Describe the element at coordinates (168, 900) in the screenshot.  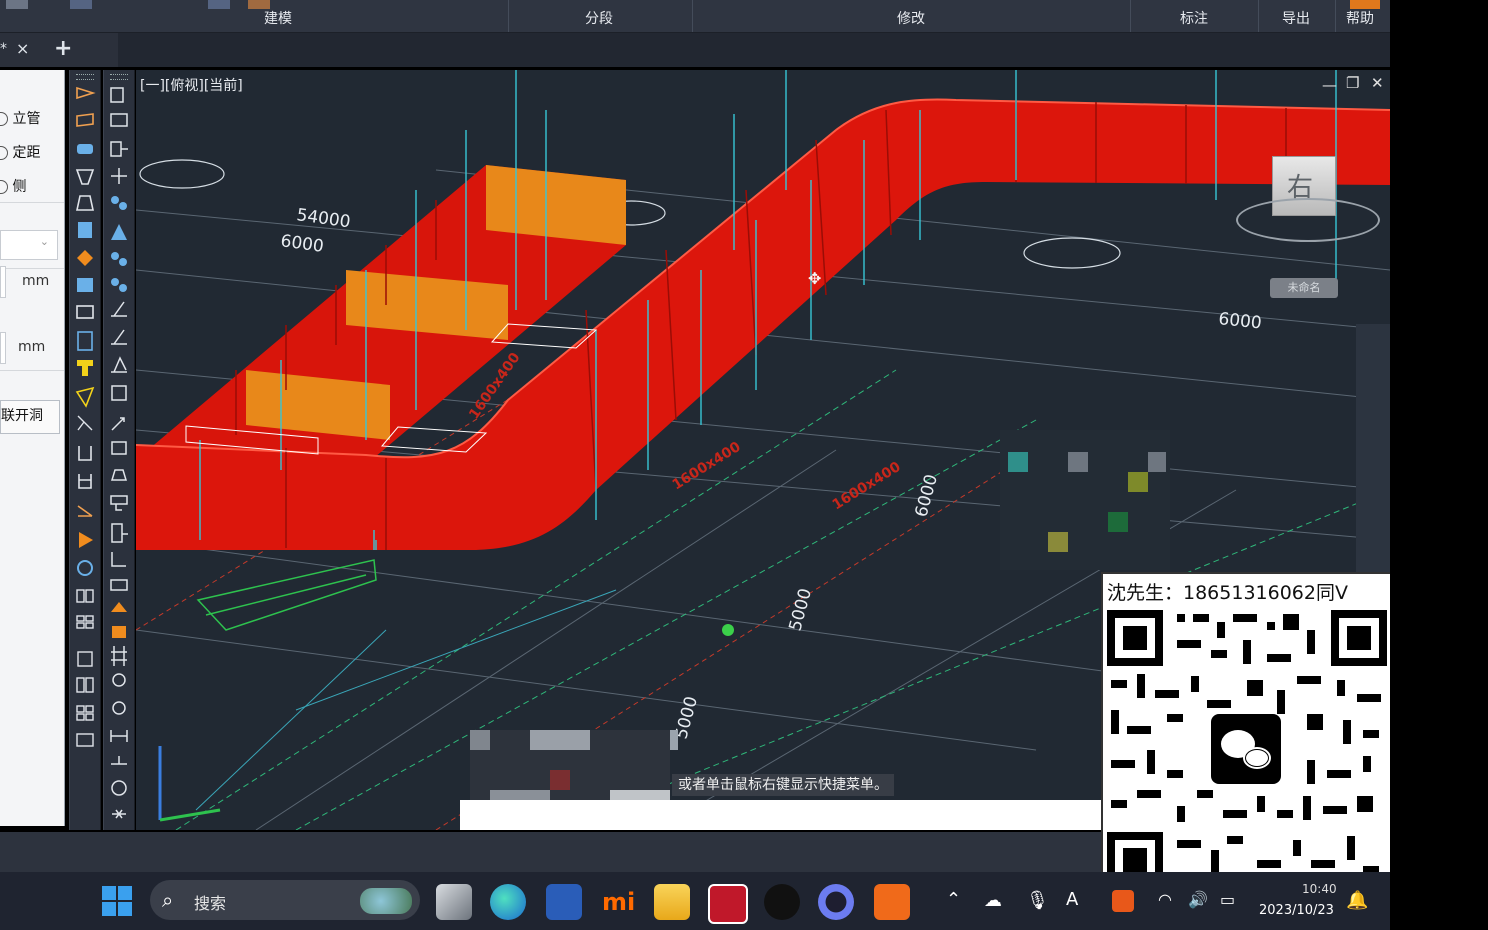
I see `search-icon: ⌕` at that location.